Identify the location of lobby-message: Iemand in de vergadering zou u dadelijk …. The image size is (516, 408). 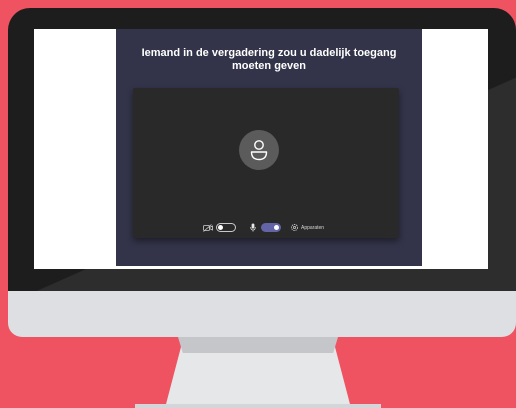
(269, 59).